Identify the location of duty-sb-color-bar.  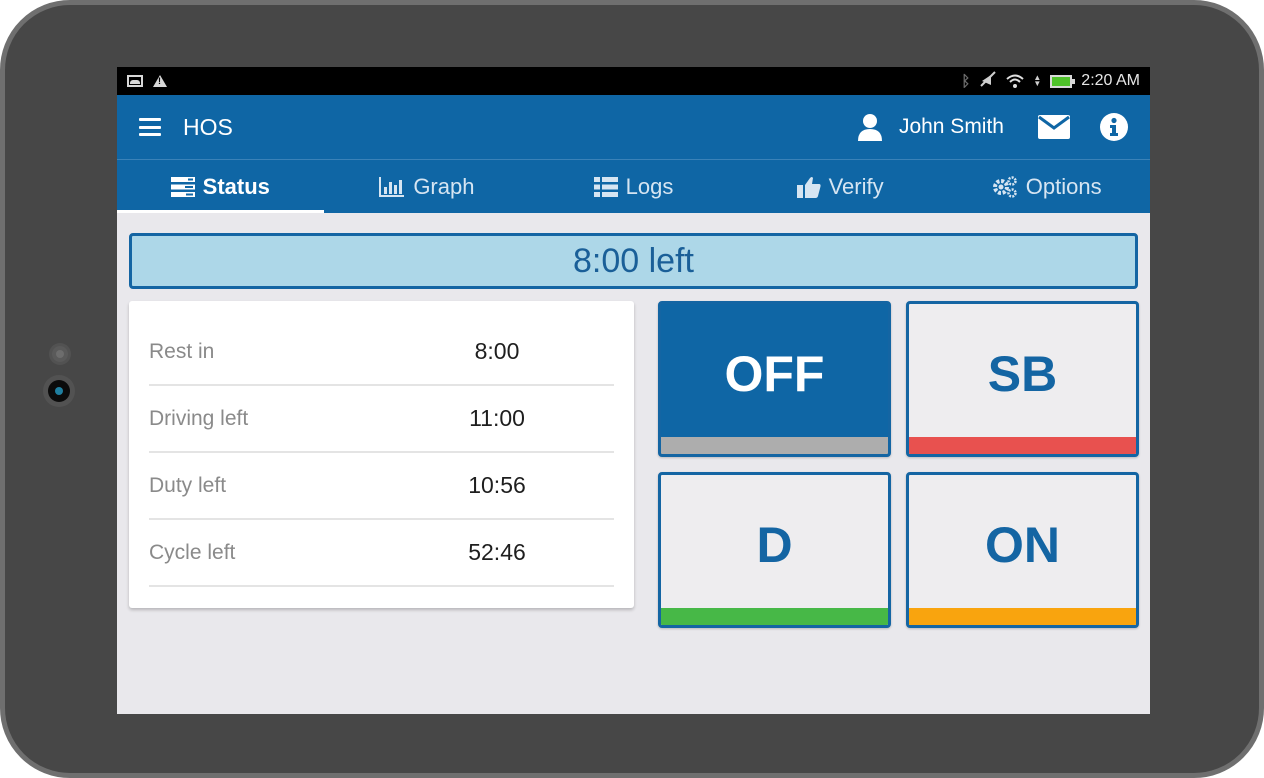
(1022, 445).